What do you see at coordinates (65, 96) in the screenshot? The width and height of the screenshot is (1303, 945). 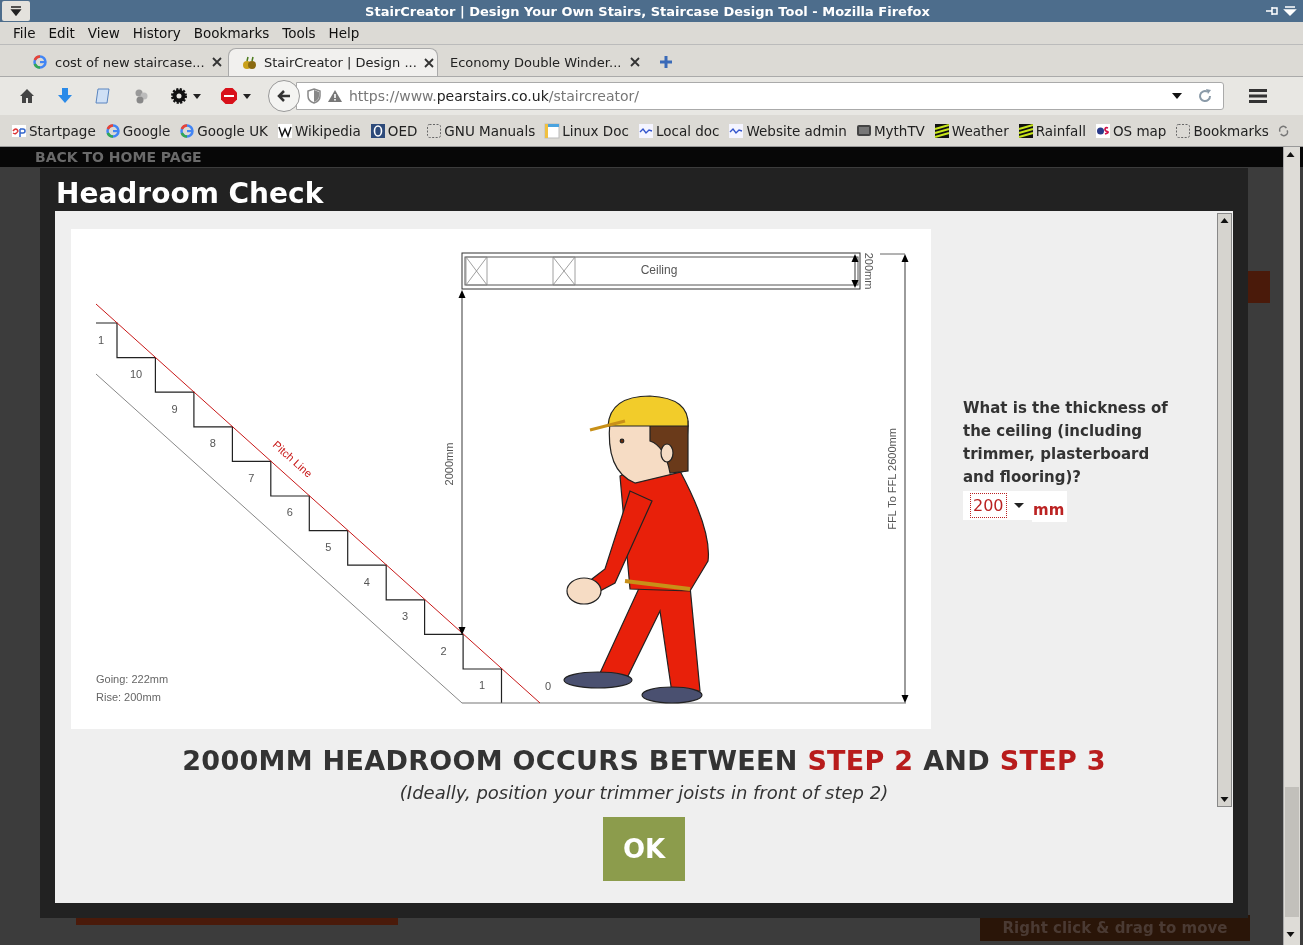 I see `download-icon` at bounding box center [65, 96].